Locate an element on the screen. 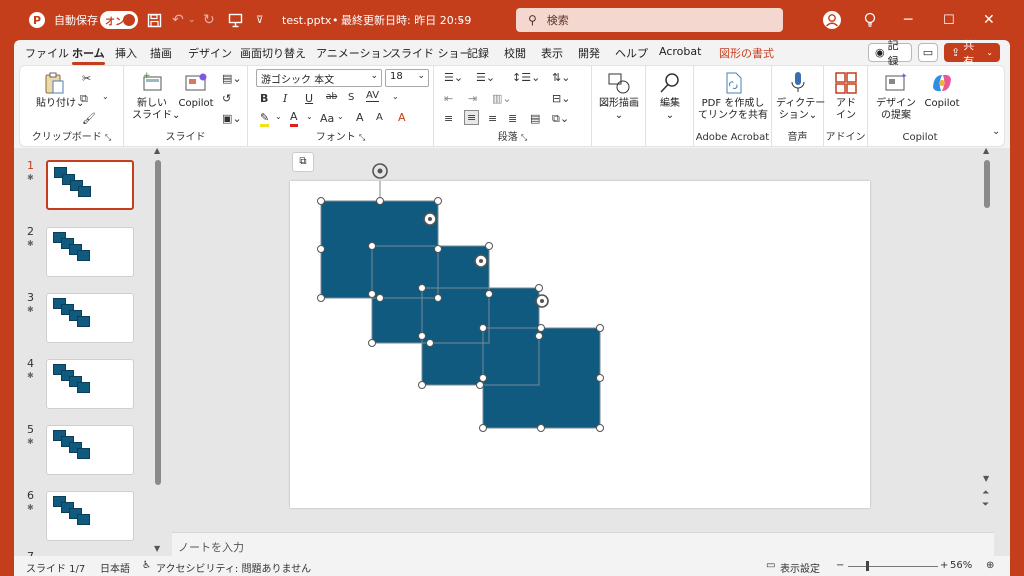 Image resolution: width=1024 pixels, height=576 pixels. tab-developer: 開発 is located at coordinates (589, 53).